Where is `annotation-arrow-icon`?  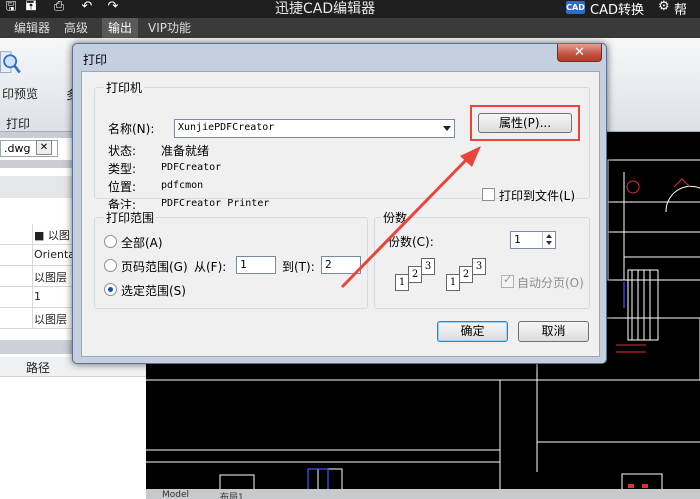 annotation-arrow-icon is located at coordinates (410, 217).